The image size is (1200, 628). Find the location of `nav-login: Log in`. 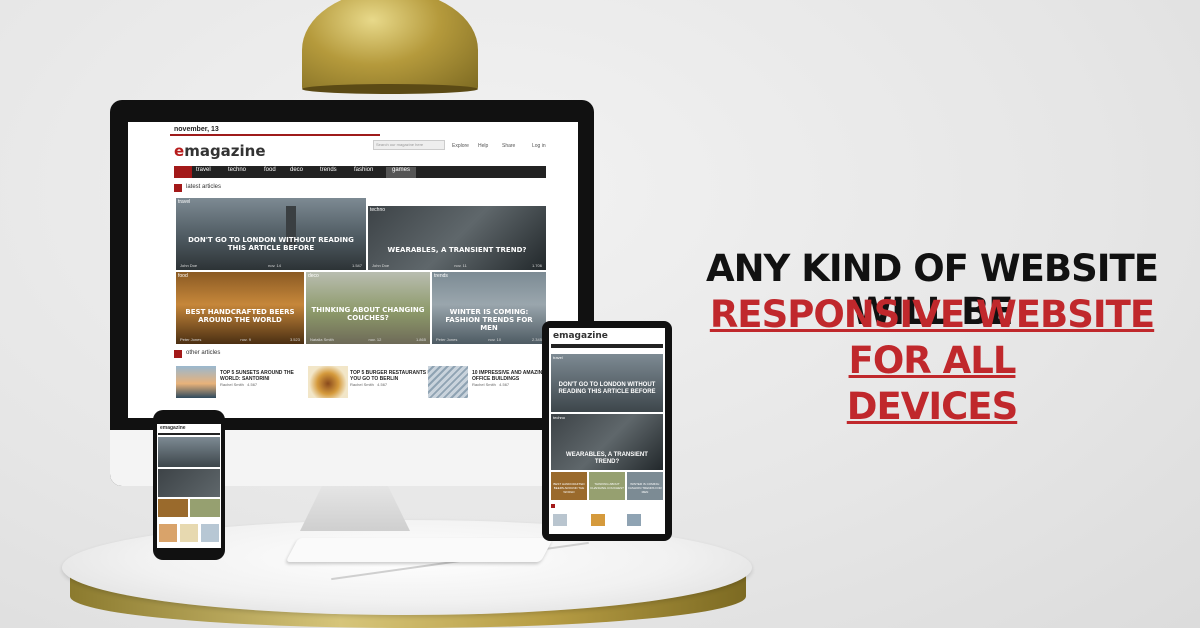

nav-login: Log in is located at coordinates (539, 146).